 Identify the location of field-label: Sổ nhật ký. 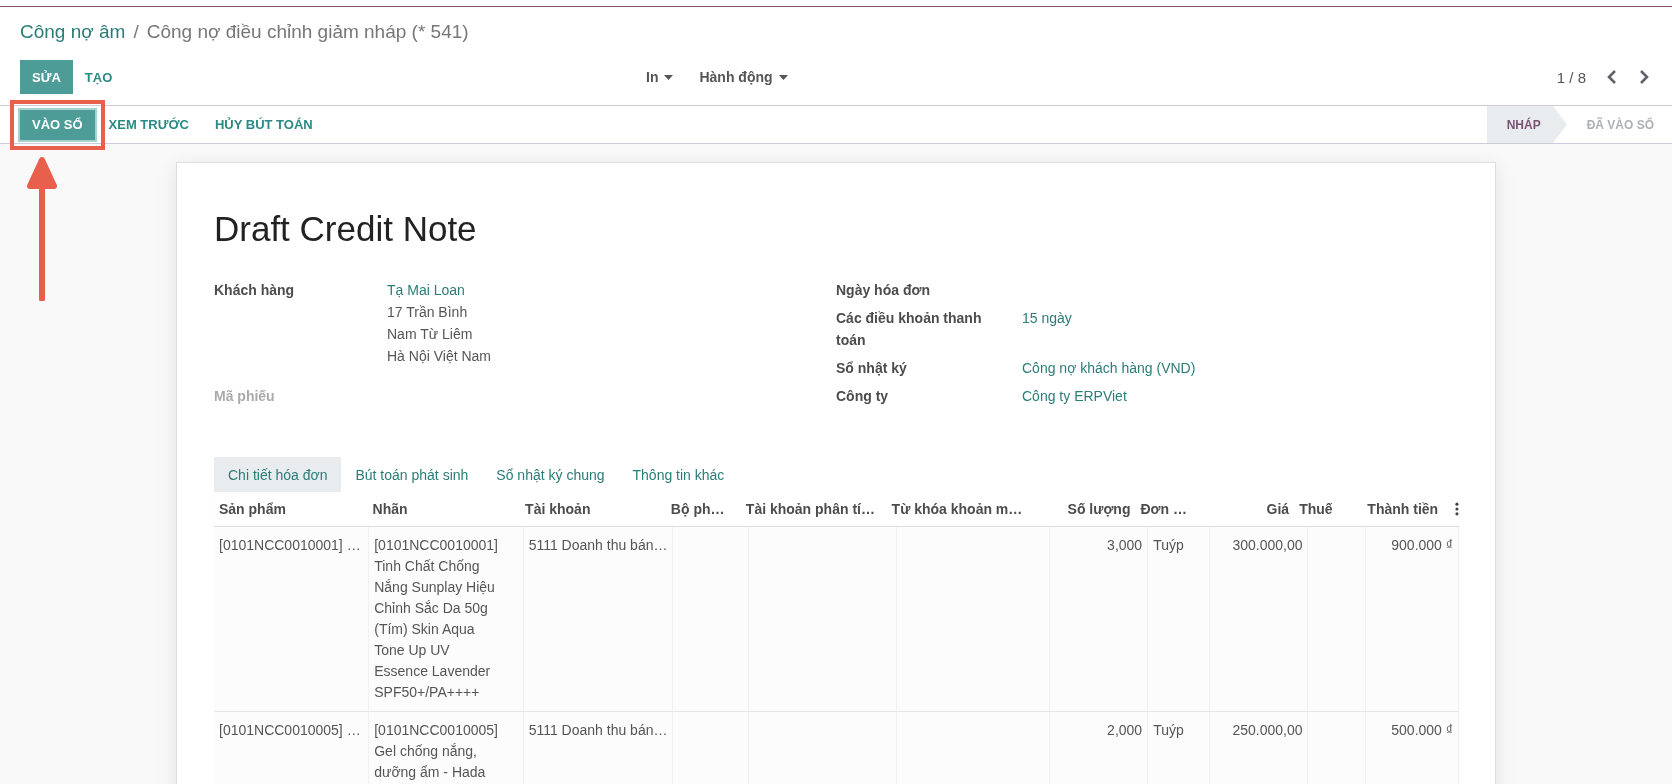
(872, 368).